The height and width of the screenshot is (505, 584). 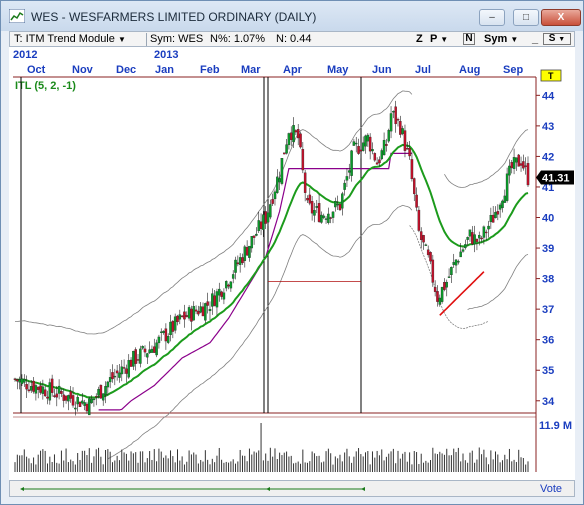 I want to click on y-tick-label-42: 42, so click(x=548, y=157).